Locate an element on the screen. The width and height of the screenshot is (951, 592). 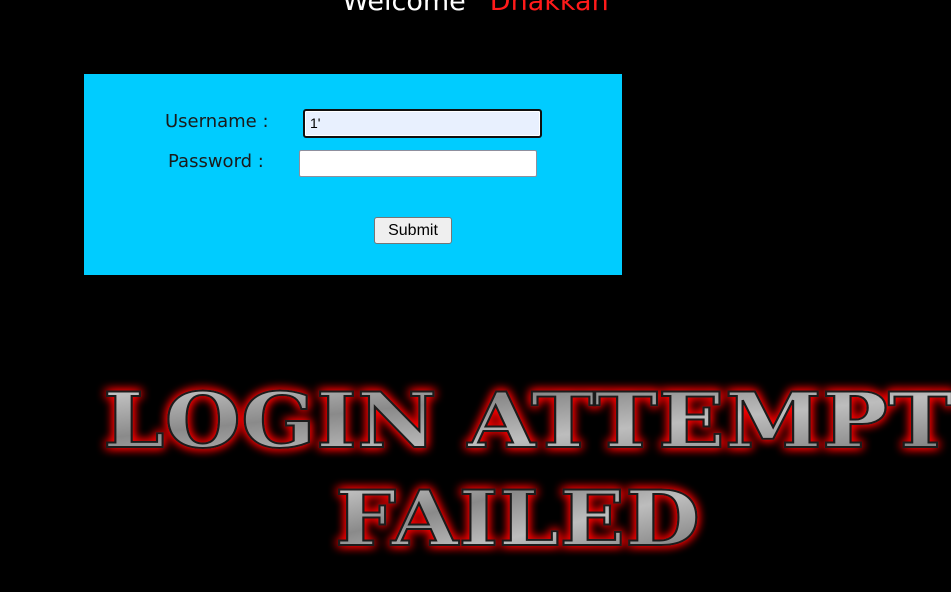
banner-line-1: LOGIN ATTEMPT is located at coordinates (527, 420).